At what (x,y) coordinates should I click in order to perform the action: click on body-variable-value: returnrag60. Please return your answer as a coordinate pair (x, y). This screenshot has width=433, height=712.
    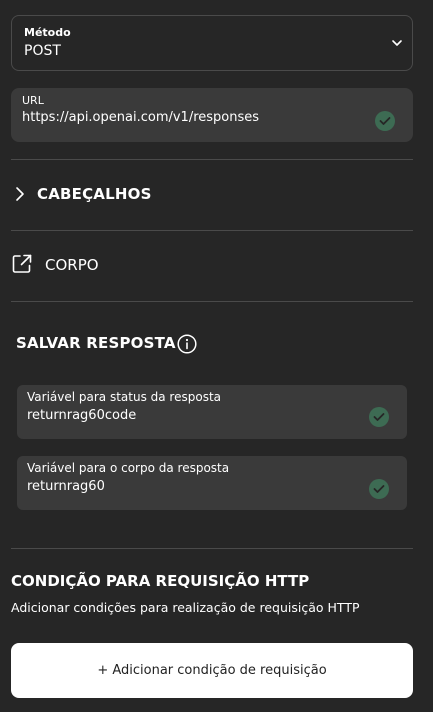
    Looking at the image, I should click on (66, 486).